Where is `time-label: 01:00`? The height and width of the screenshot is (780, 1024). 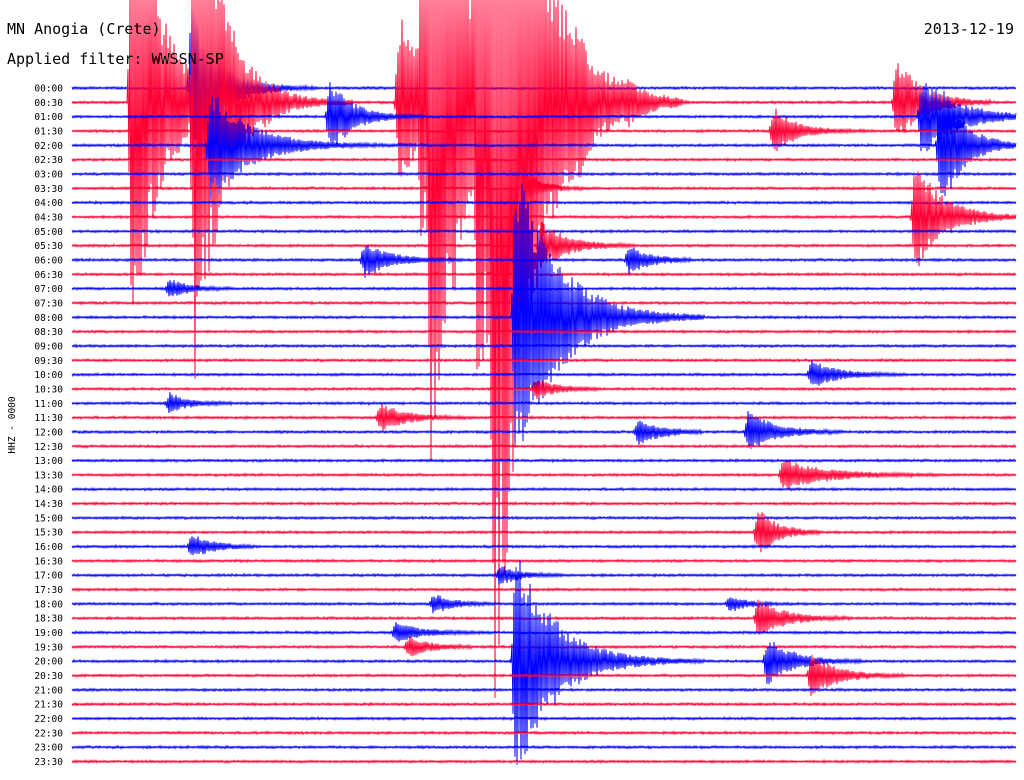 time-label: 01:00 is located at coordinates (48, 117).